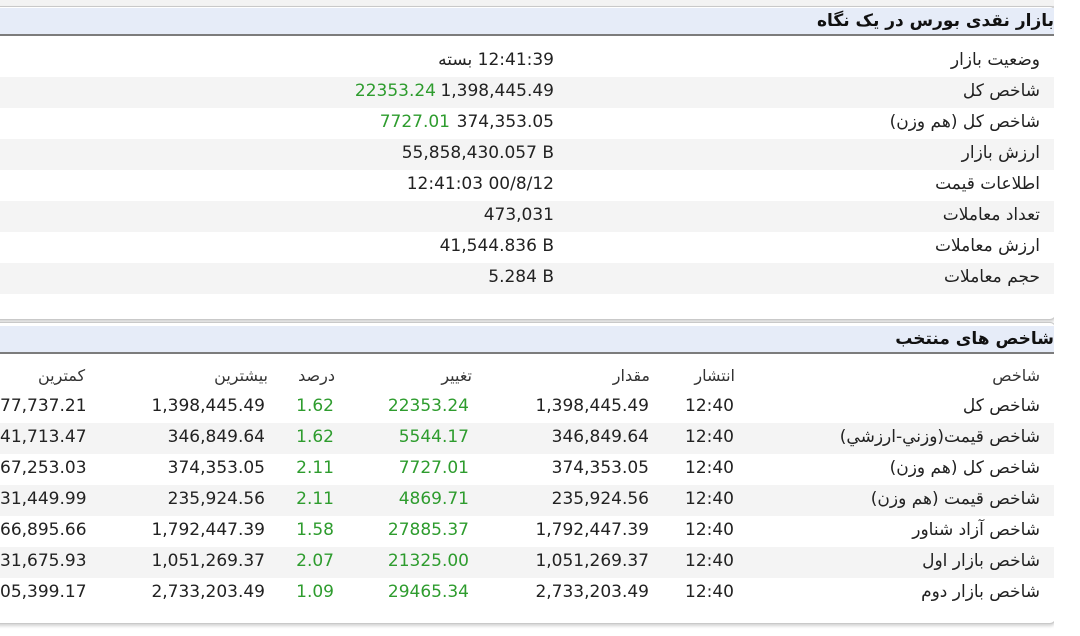 The height and width of the screenshot is (636, 1080). I want to click on summary-row: تعداد معاملات 473,031, so click(527, 216).